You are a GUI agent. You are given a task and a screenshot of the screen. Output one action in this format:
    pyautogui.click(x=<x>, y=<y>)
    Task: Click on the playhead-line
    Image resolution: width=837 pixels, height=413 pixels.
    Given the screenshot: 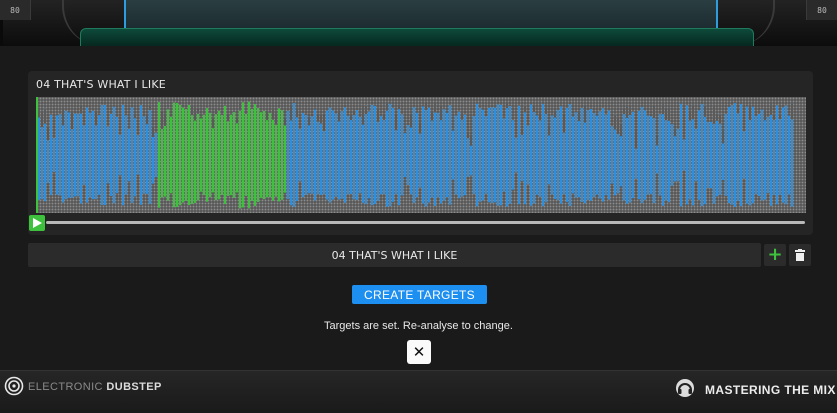 What is the action you would take?
    pyautogui.click(x=37, y=155)
    